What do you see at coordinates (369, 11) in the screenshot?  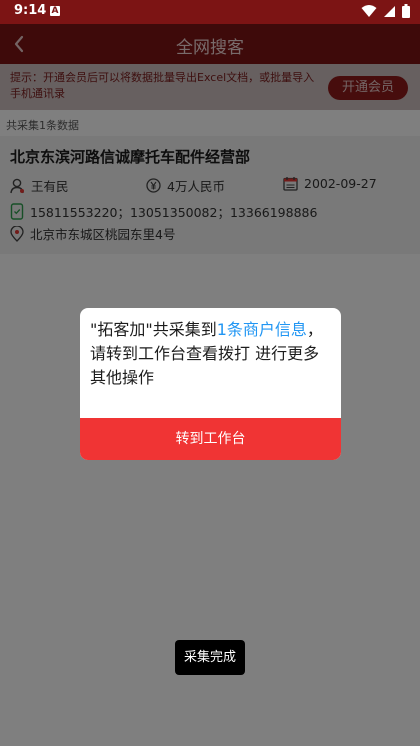 I see `wifi-icon` at bounding box center [369, 11].